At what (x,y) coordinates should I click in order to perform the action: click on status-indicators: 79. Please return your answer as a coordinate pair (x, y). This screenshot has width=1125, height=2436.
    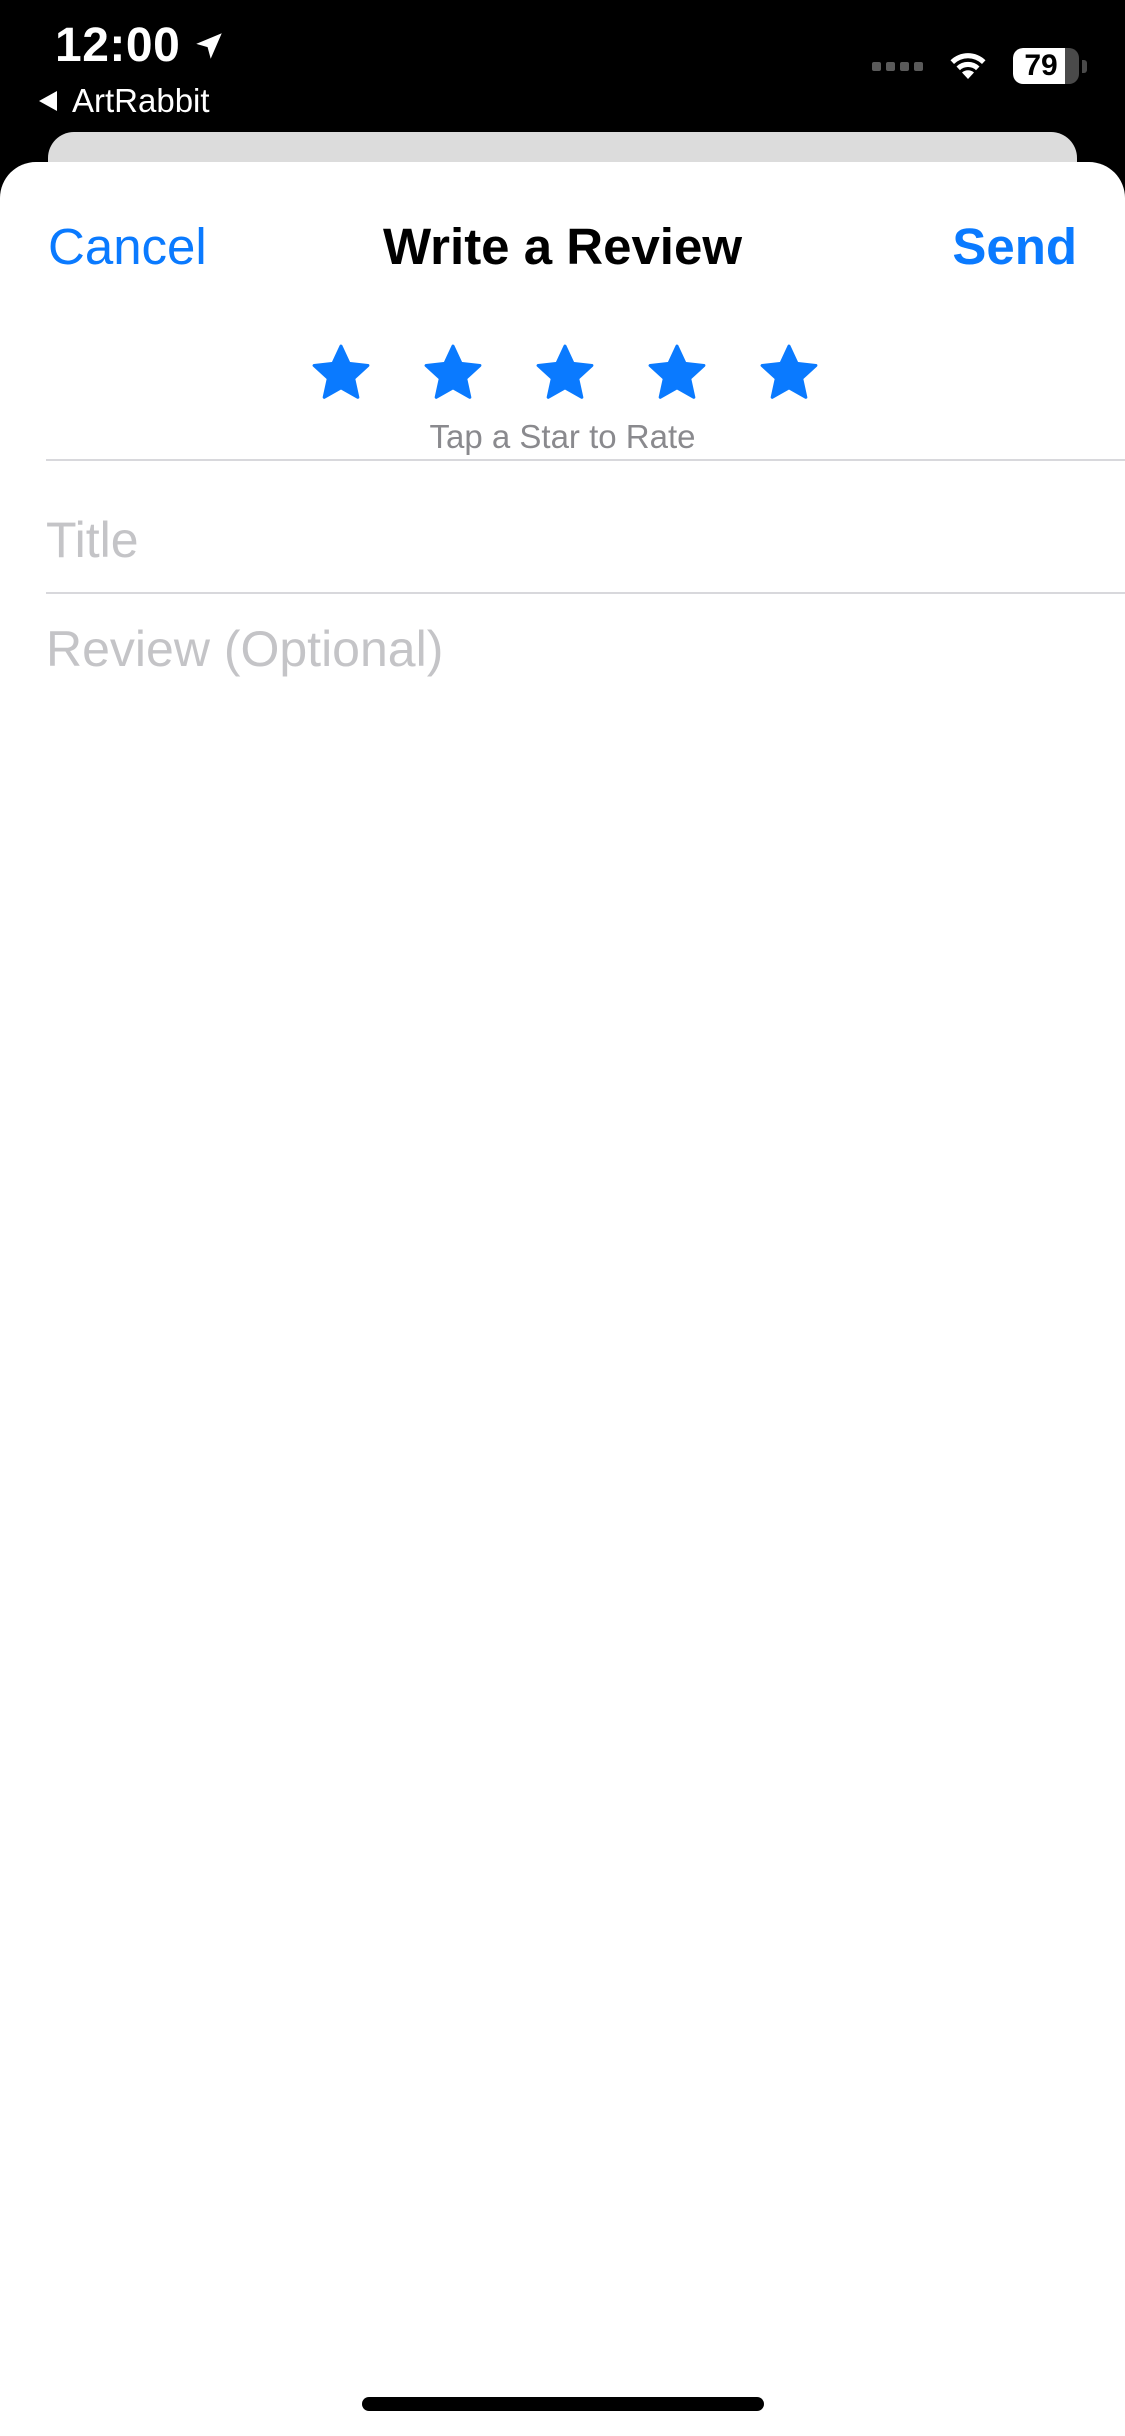
    Looking at the image, I should click on (979, 66).